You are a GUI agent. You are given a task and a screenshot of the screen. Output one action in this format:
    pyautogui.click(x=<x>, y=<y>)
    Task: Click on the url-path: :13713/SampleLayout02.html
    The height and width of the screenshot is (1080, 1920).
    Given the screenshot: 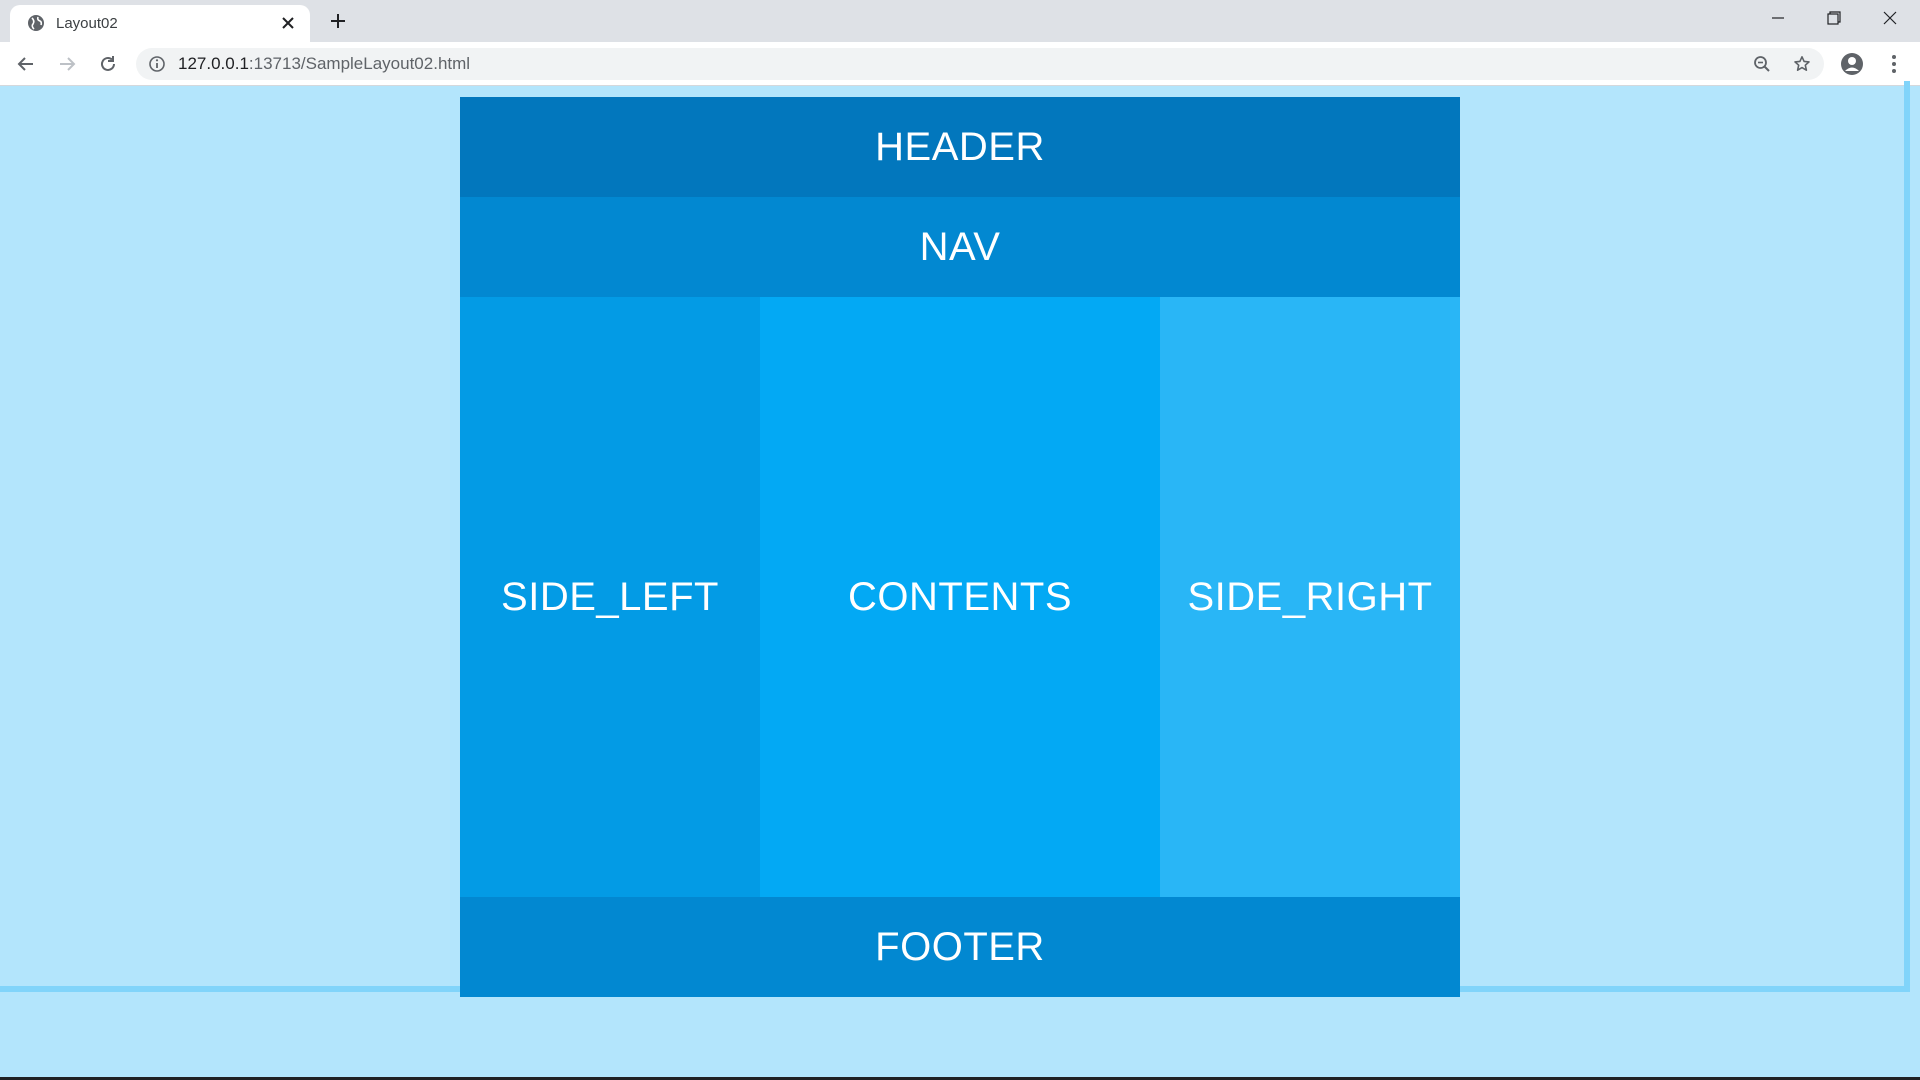 What is the action you would take?
    pyautogui.click(x=359, y=63)
    